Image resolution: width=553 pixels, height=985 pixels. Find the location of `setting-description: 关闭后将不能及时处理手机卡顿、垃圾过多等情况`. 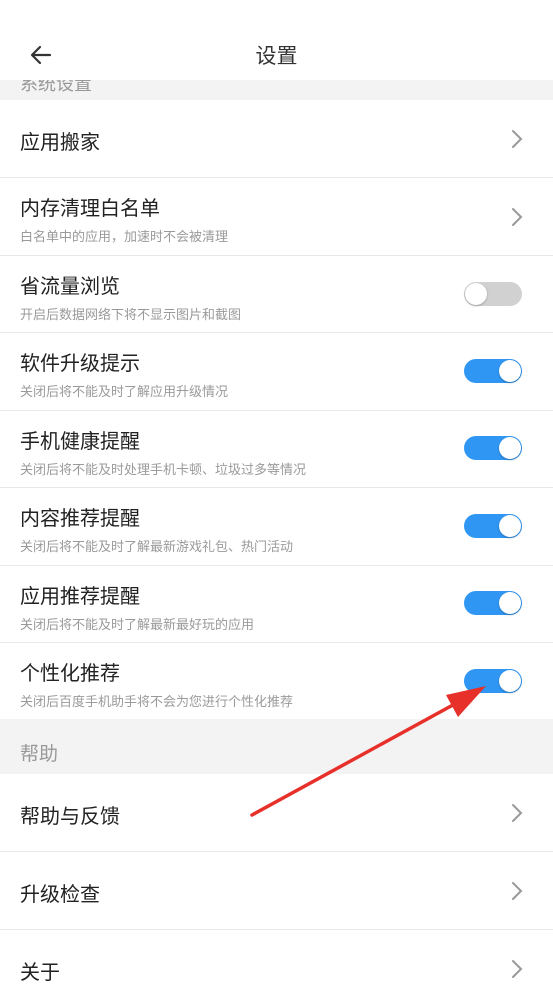

setting-description: 关闭后将不能及时处理手机卡顿、垃圾过多等情况 is located at coordinates (163, 470).